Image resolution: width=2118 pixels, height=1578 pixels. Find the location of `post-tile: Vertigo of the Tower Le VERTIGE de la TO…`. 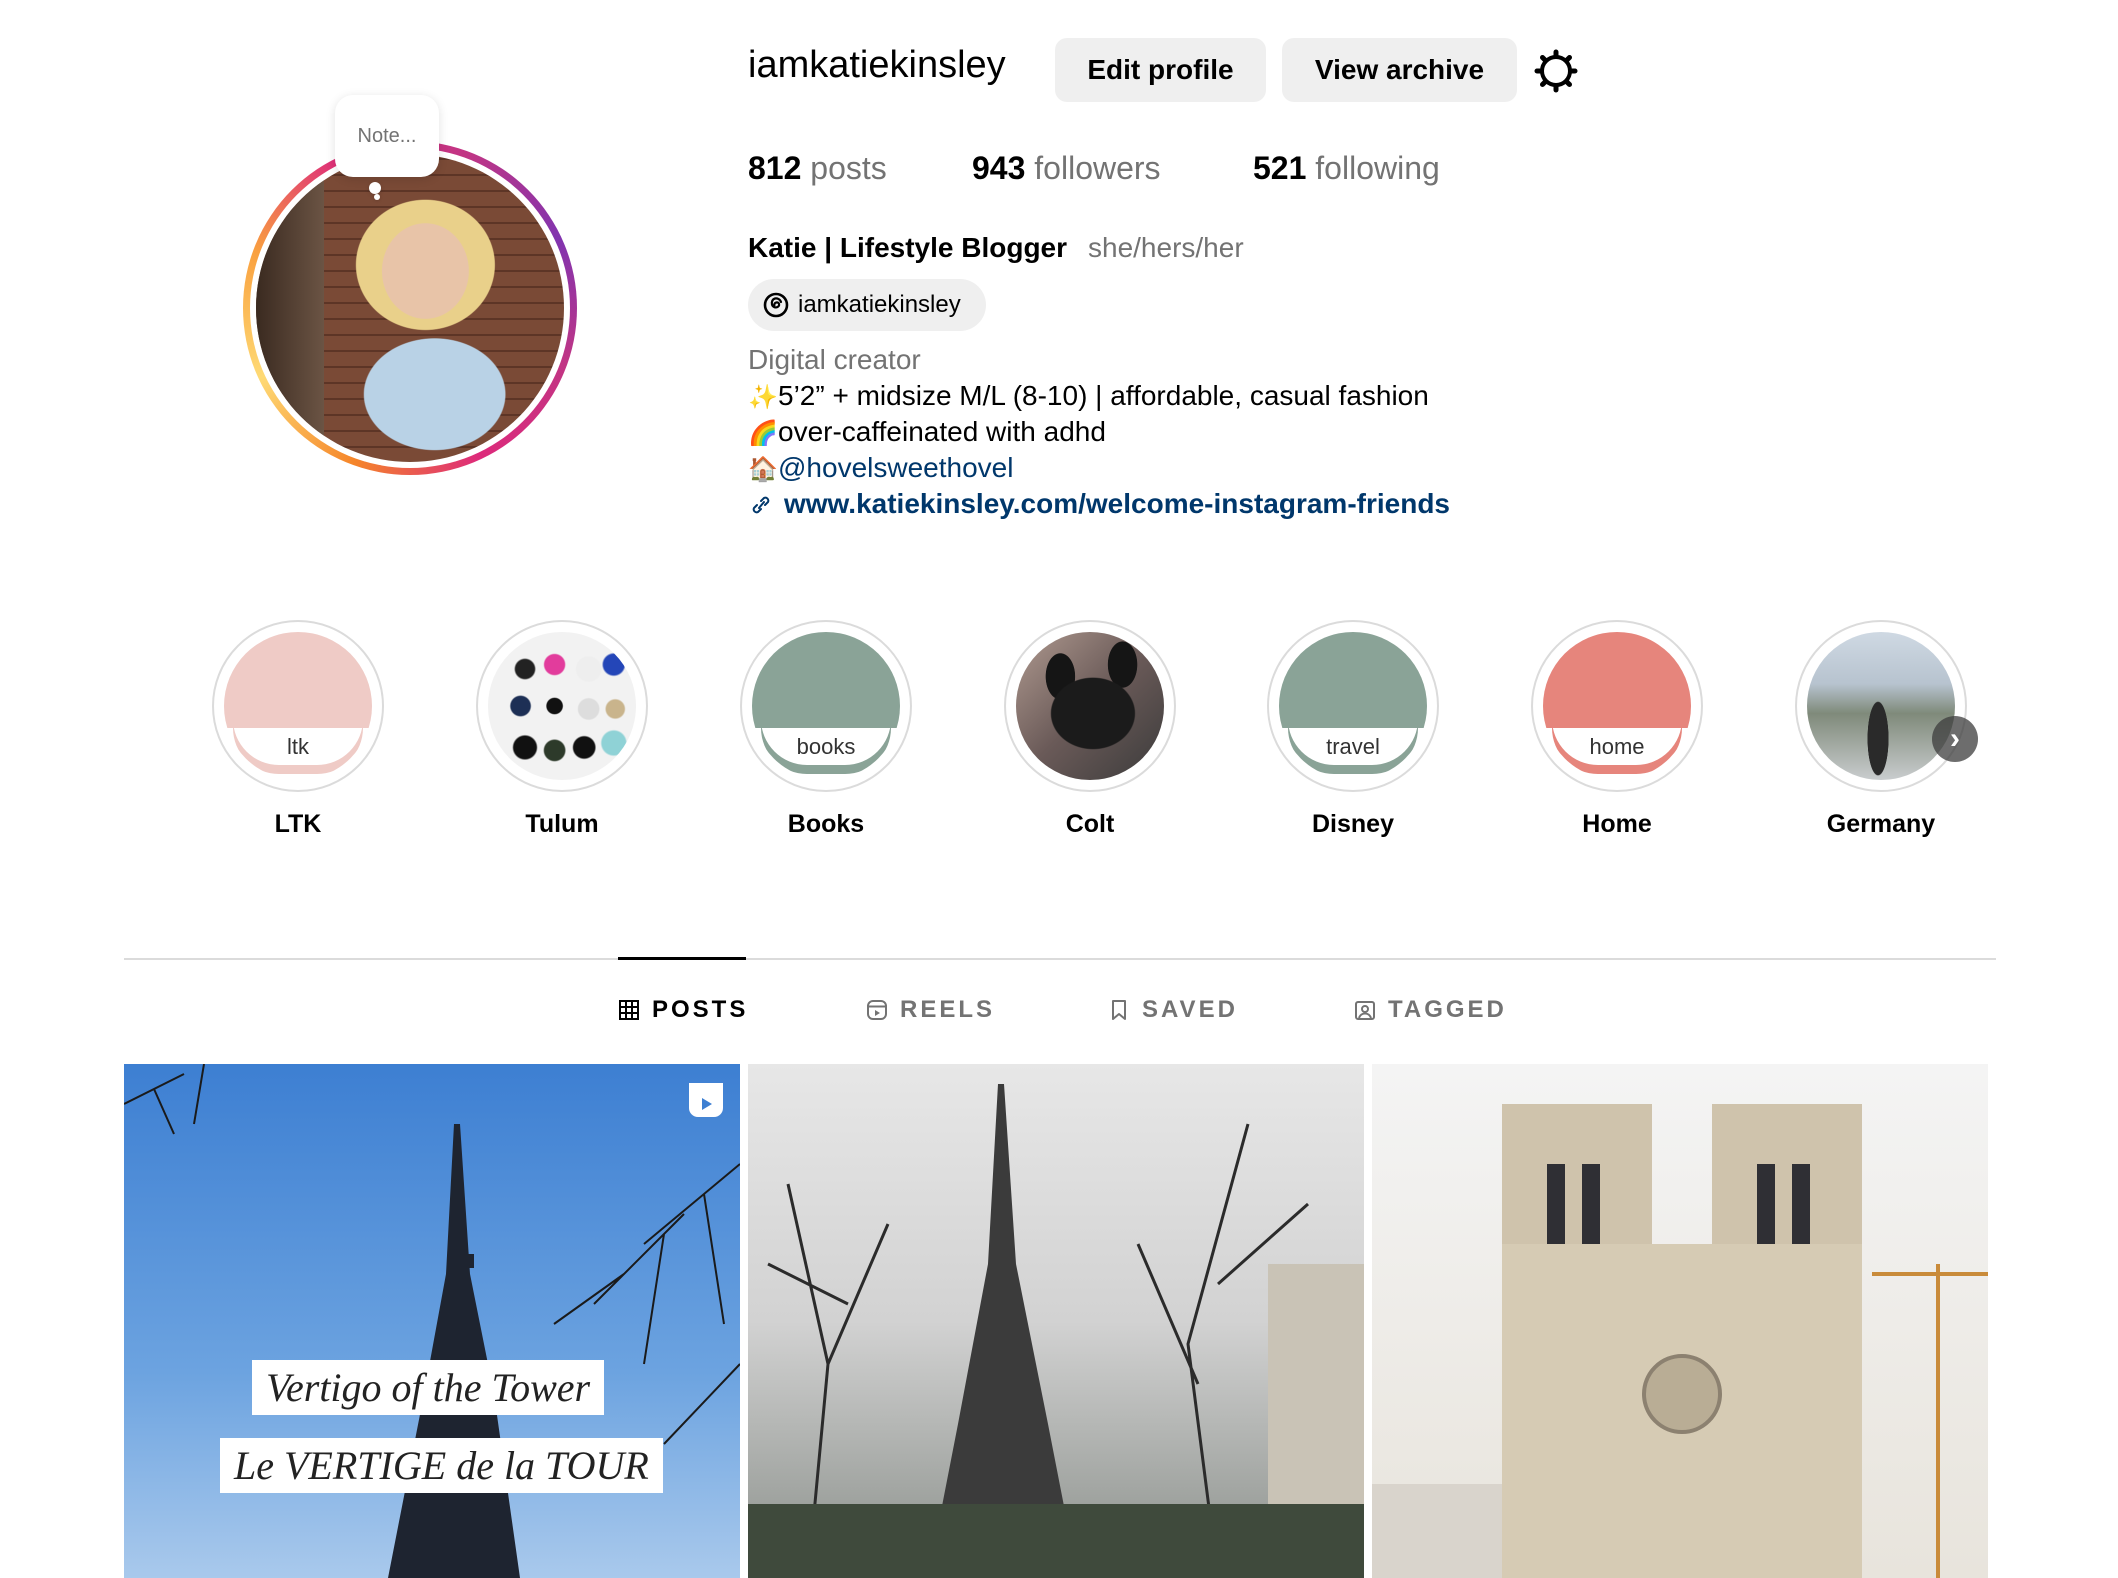

post-tile: Vertigo of the Tower Le VERTIGE de la TO… is located at coordinates (432, 1321).